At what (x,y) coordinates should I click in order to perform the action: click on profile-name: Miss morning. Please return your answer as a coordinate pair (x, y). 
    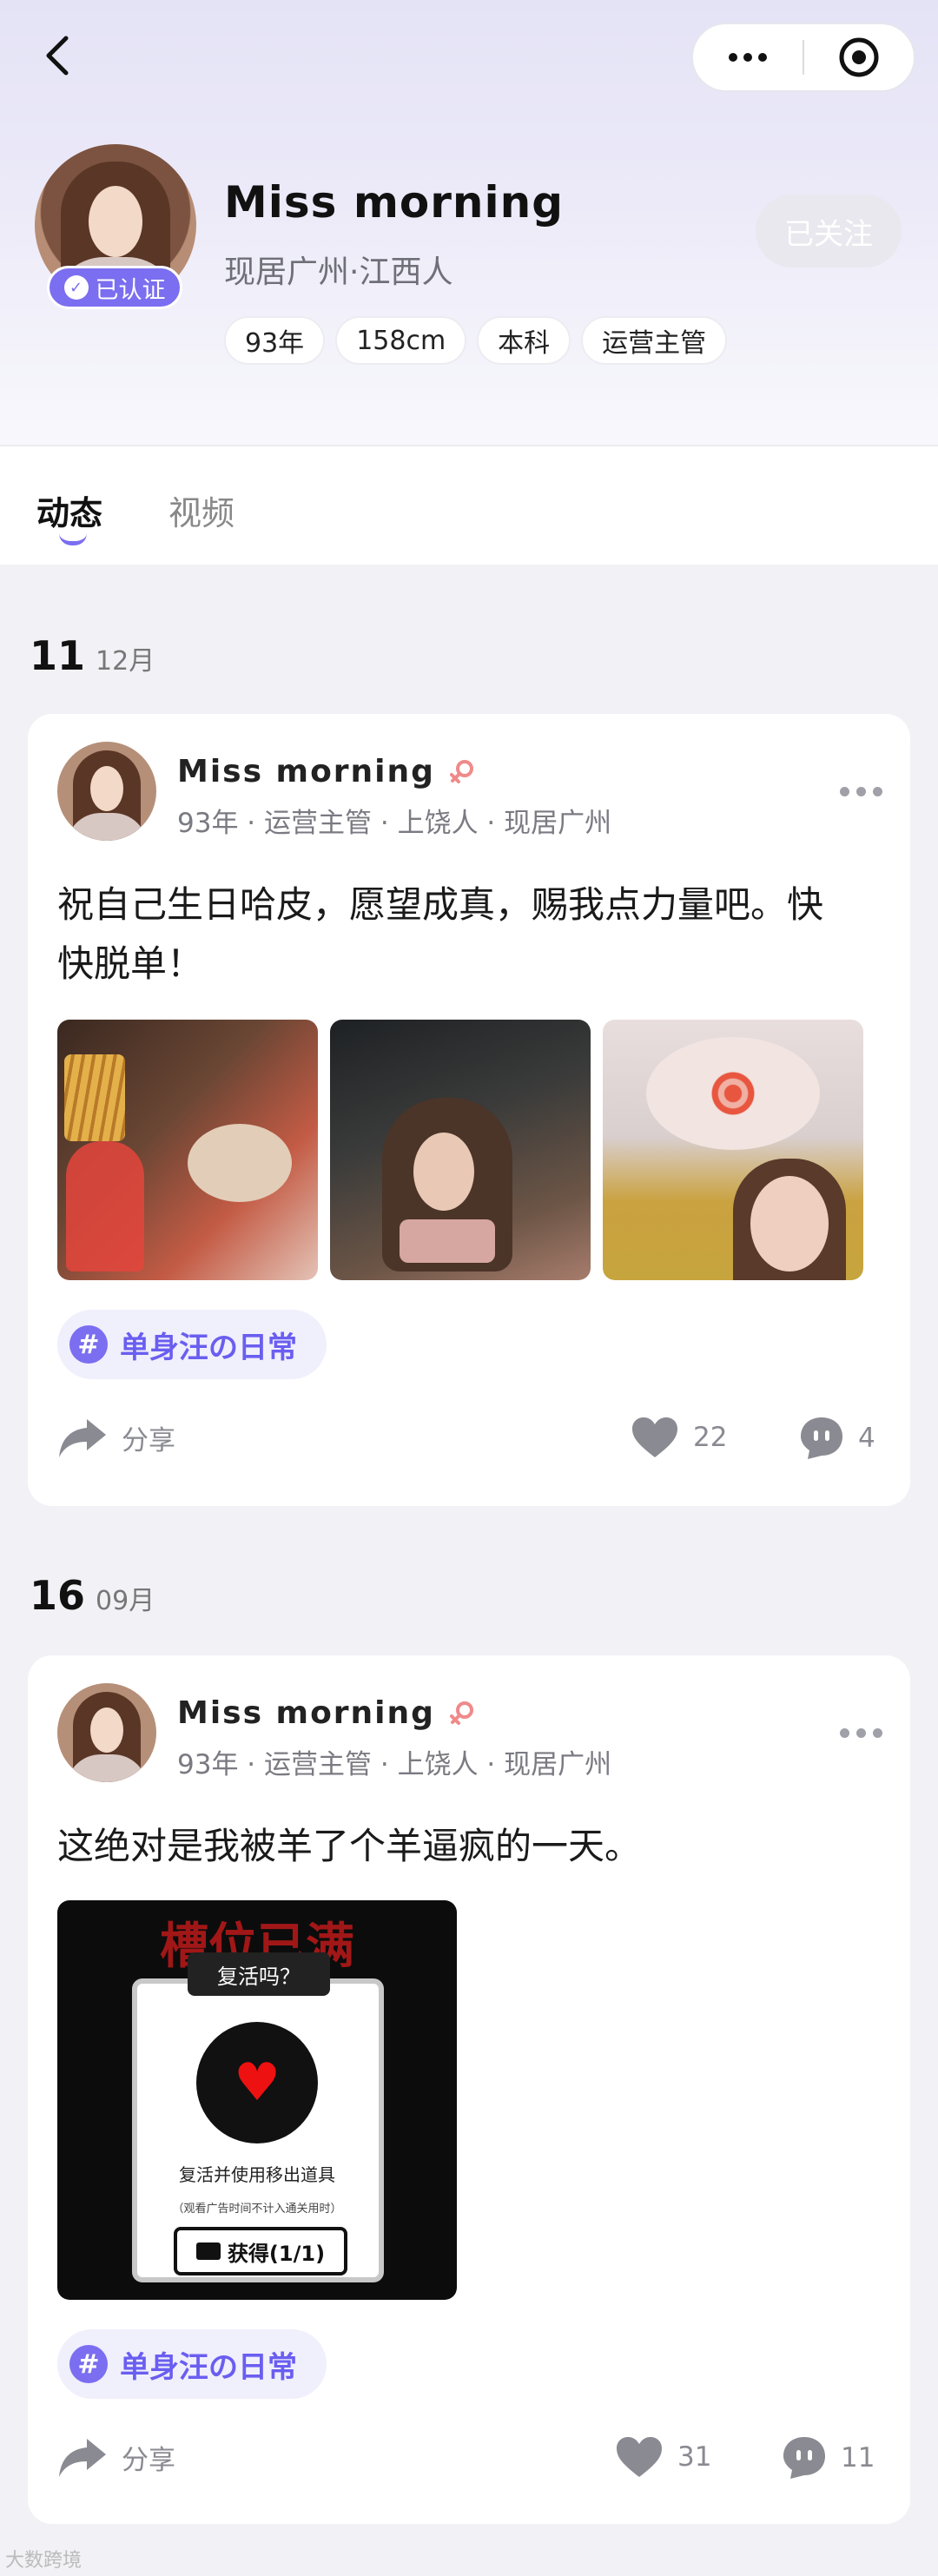
    Looking at the image, I should click on (394, 202).